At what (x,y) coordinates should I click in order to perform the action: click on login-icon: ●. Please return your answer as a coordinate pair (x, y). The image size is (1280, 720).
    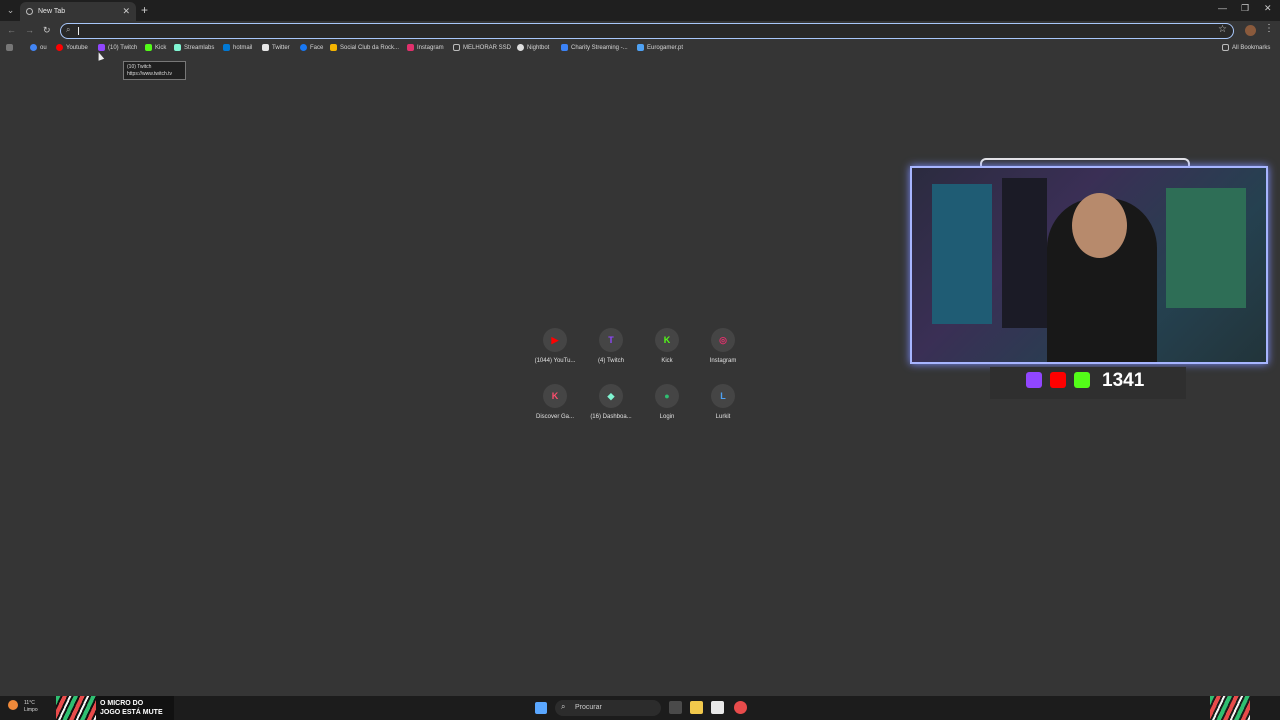
    Looking at the image, I should click on (667, 396).